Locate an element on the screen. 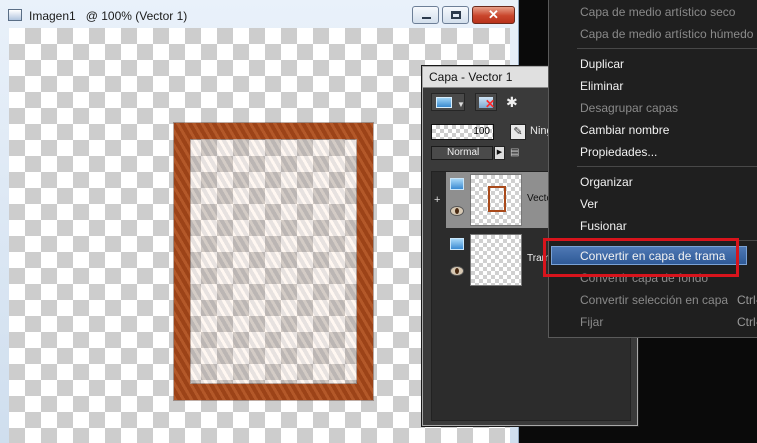 This screenshot has width=757, height=443. delete-x-icon: ✕ is located at coordinates (490, 104).